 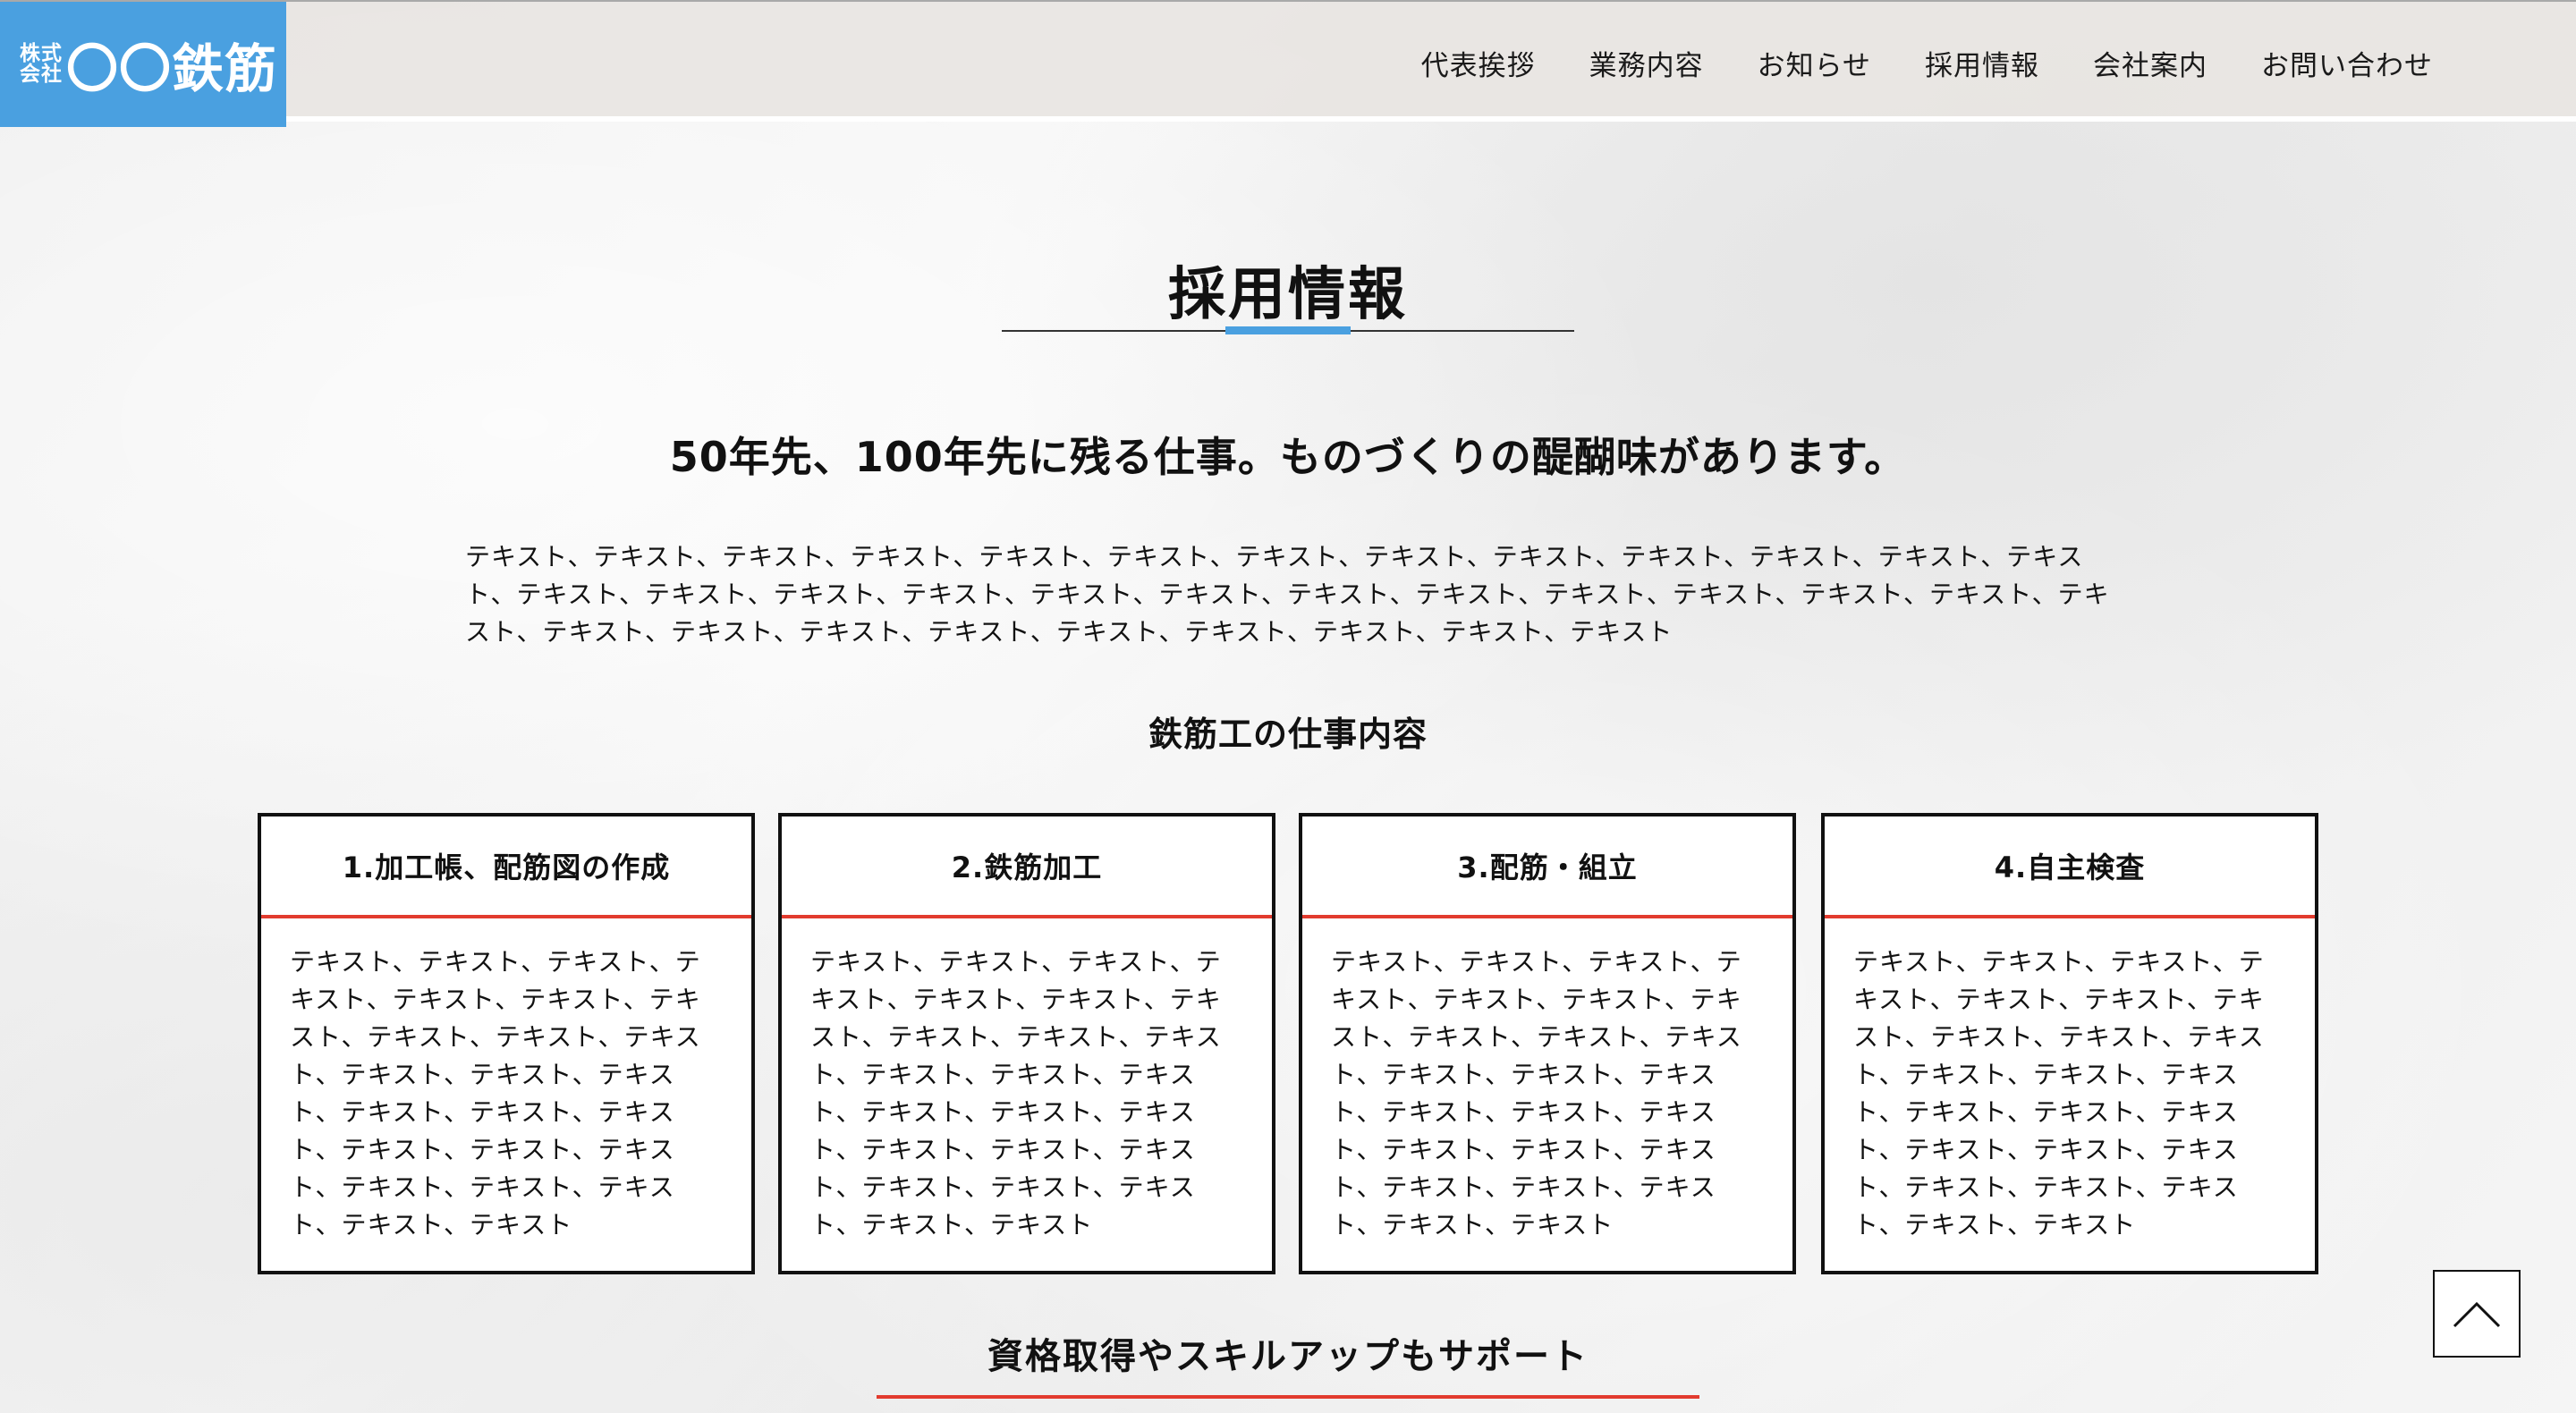 What do you see at coordinates (1288, 1356) in the screenshot?
I see `support-heading: 資格取得やスキルアップもサポート` at bounding box center [1288, 1356].